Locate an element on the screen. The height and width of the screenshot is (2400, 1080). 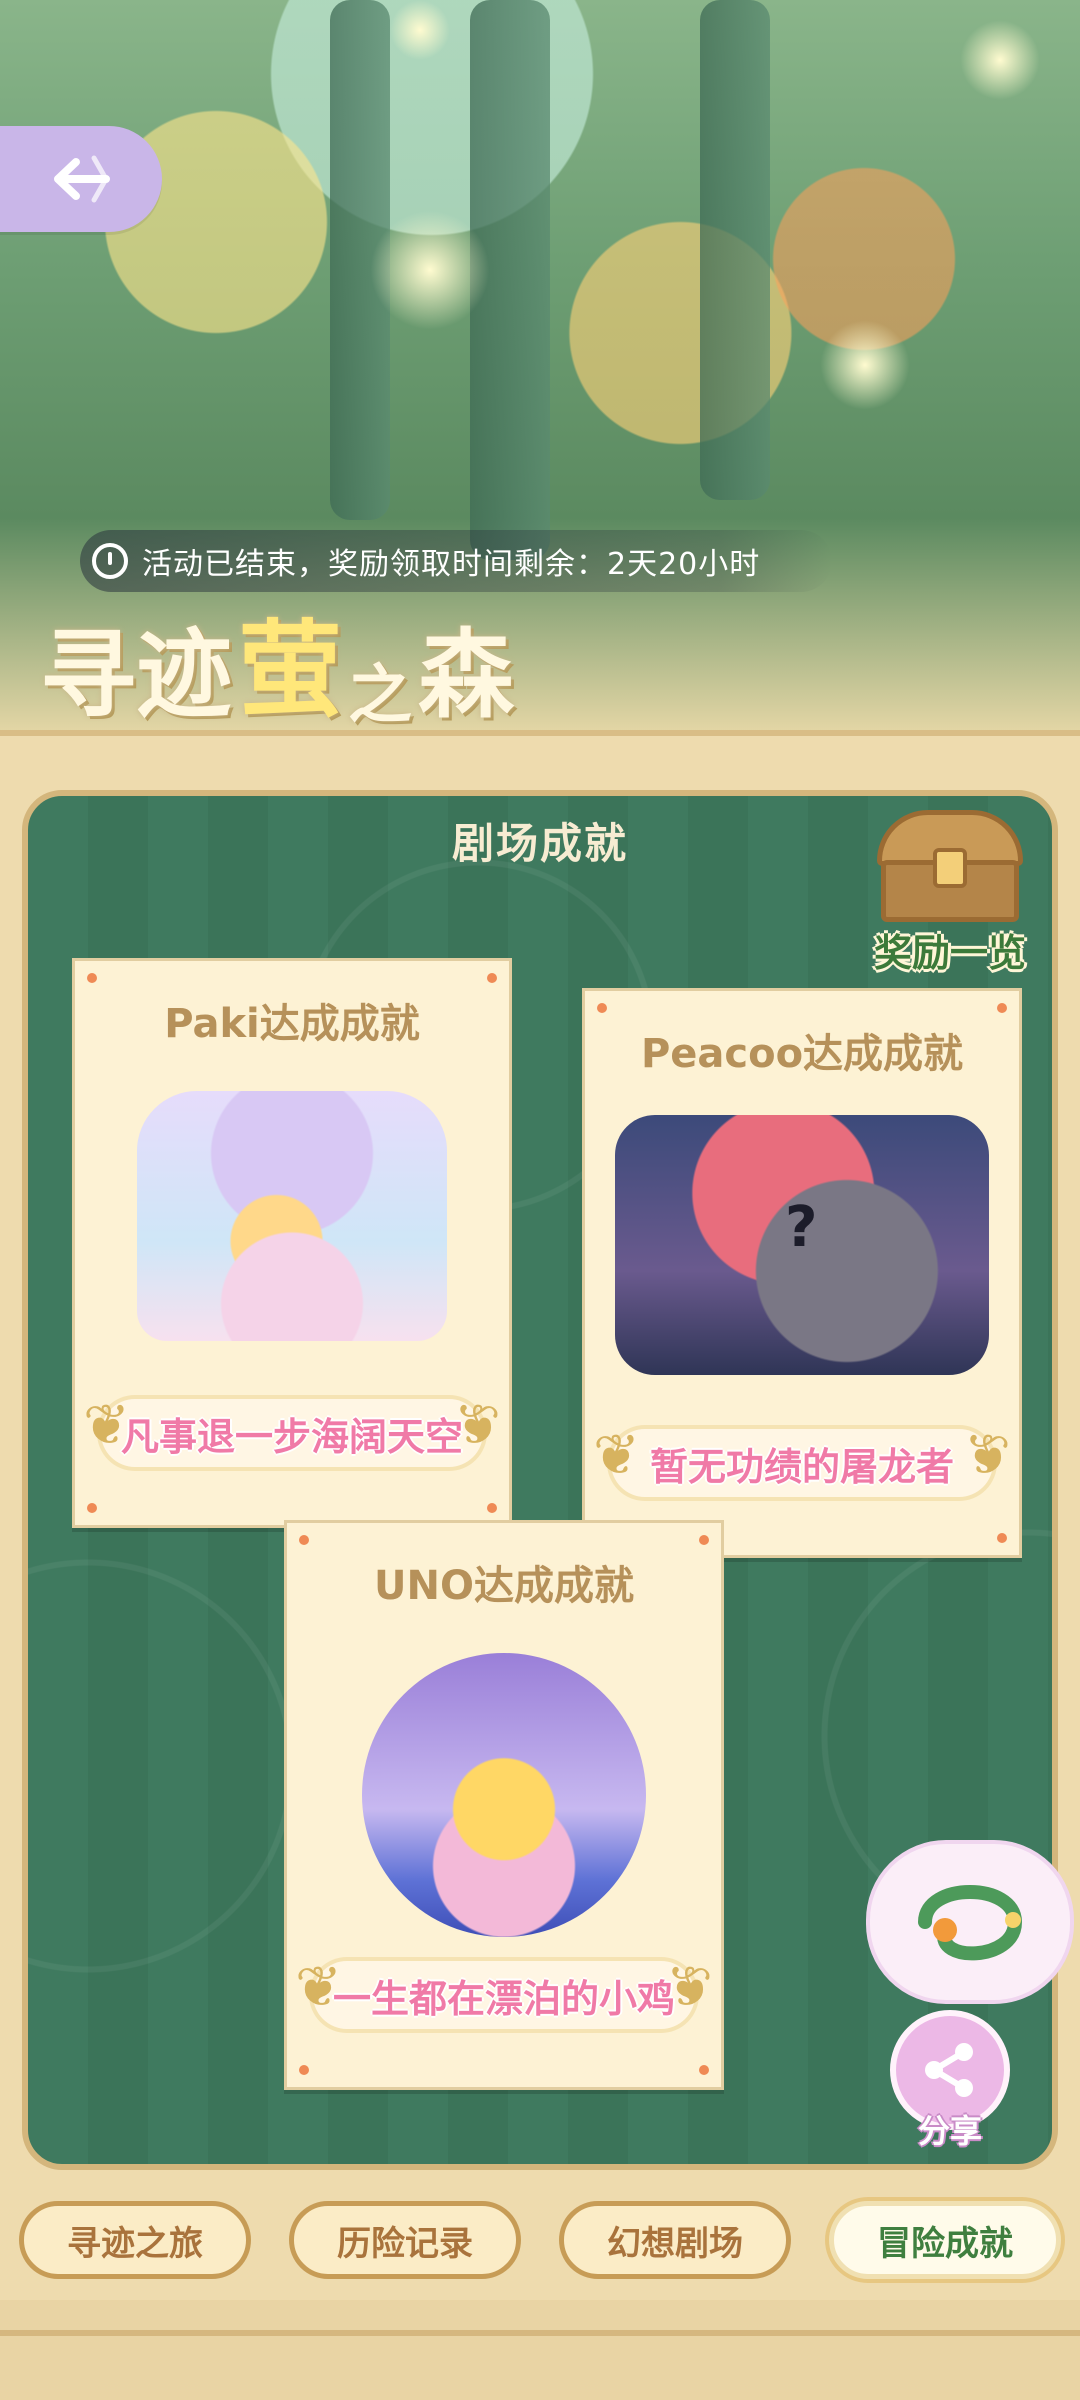
tab-achievements: 冒险成就 is located at coordinates (945, 2240).